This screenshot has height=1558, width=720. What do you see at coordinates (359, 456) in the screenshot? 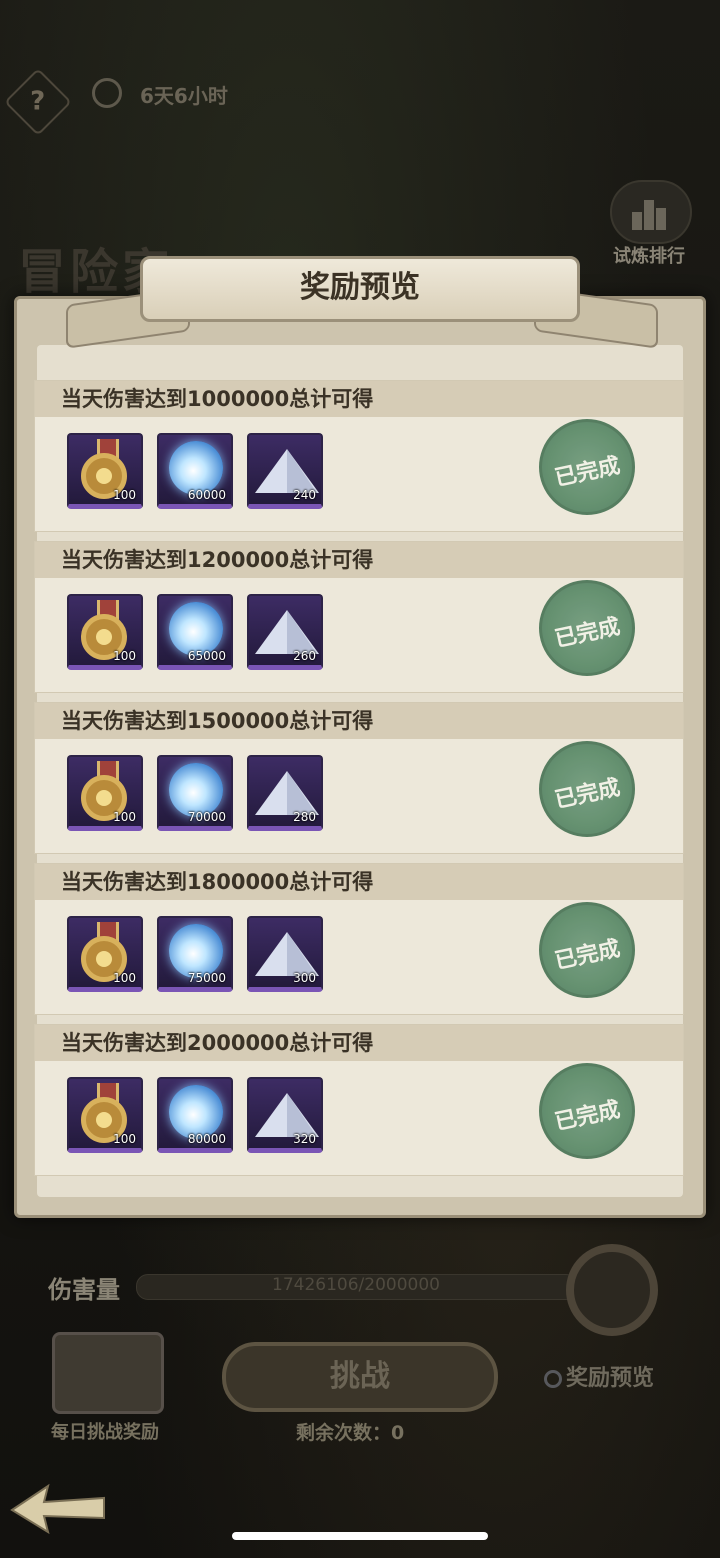
I see `reward-row: 当天伤害达到1000000总计可得 100 60000 240 已完成` at bounding box center [359, 456].